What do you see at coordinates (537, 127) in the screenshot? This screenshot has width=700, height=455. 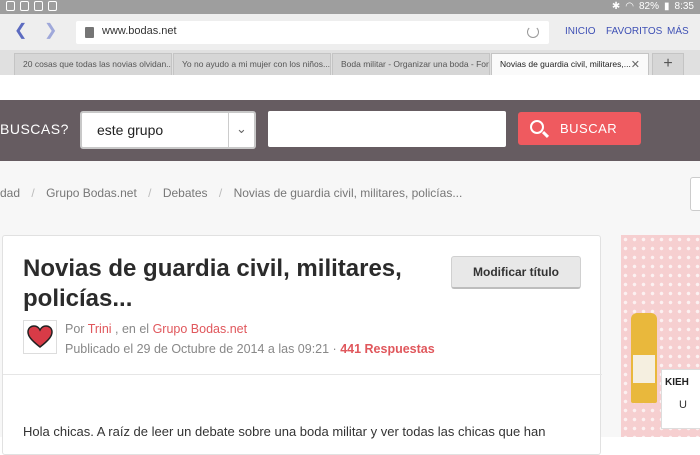 I see `search-icon` at bounding box center [537, 127].